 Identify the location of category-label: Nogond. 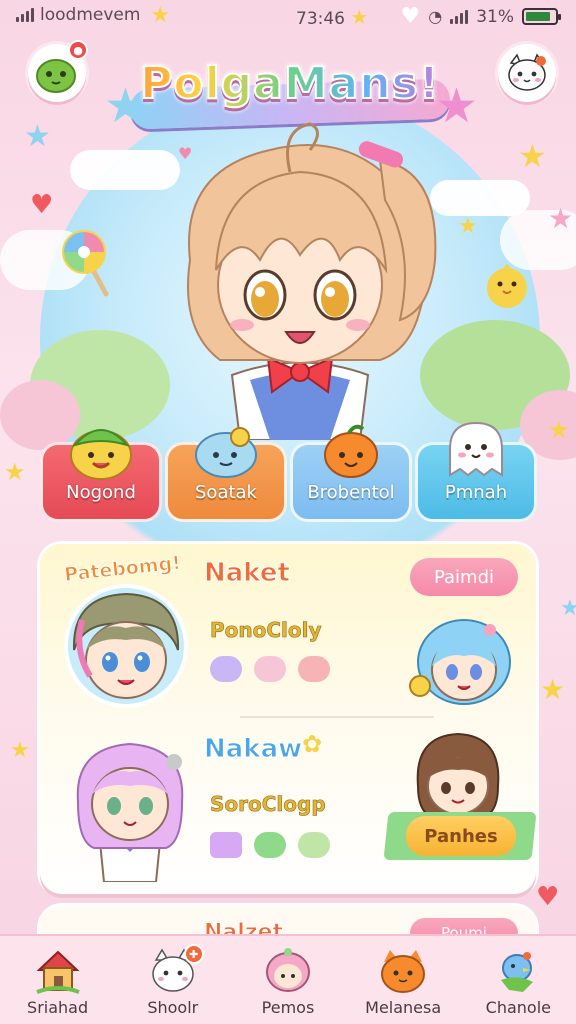
(101, 492).